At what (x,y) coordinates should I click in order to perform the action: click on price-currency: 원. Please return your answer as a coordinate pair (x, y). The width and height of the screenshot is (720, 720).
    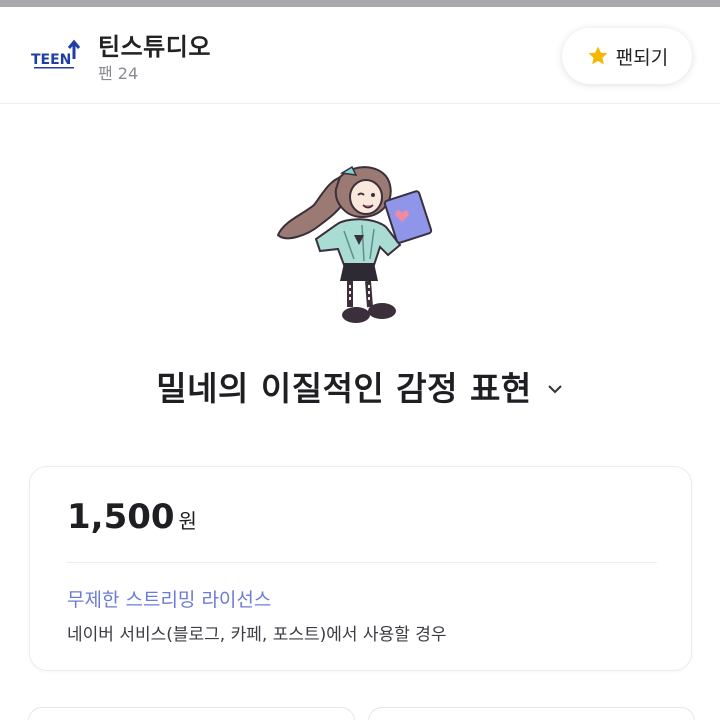
    Looking at the image, I should click on (187, 521).